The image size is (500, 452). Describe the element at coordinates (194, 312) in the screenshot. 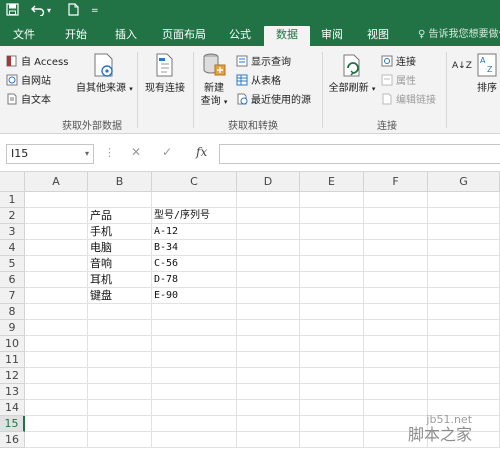

I see `cell-c8` at that location.